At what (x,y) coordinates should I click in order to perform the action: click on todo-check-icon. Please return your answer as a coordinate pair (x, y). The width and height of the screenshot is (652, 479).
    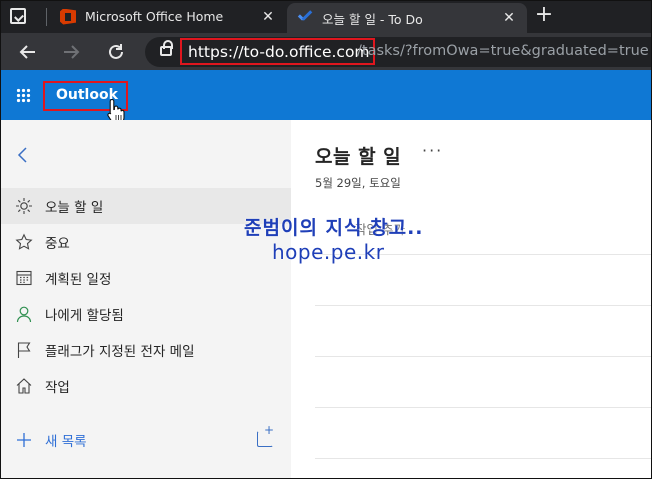
    Looking at the image, I should click on (305, 18).